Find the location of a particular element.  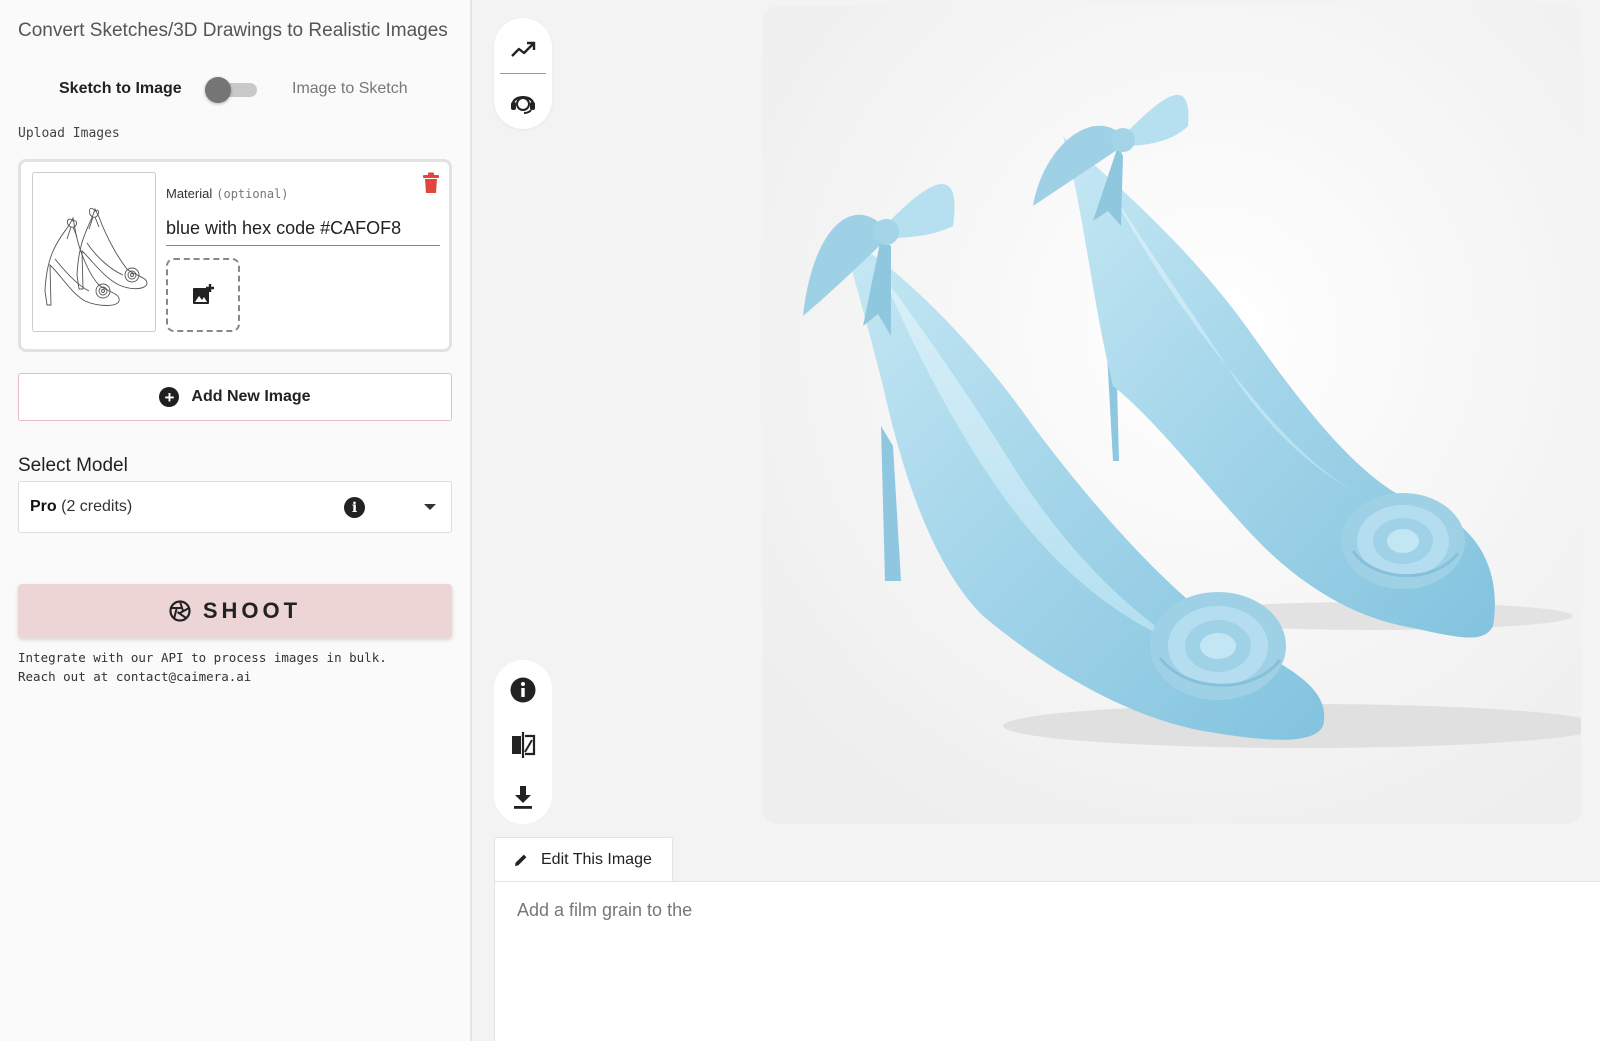

add-new-image-button: + Add New Image is located at coordinates (235, 397).